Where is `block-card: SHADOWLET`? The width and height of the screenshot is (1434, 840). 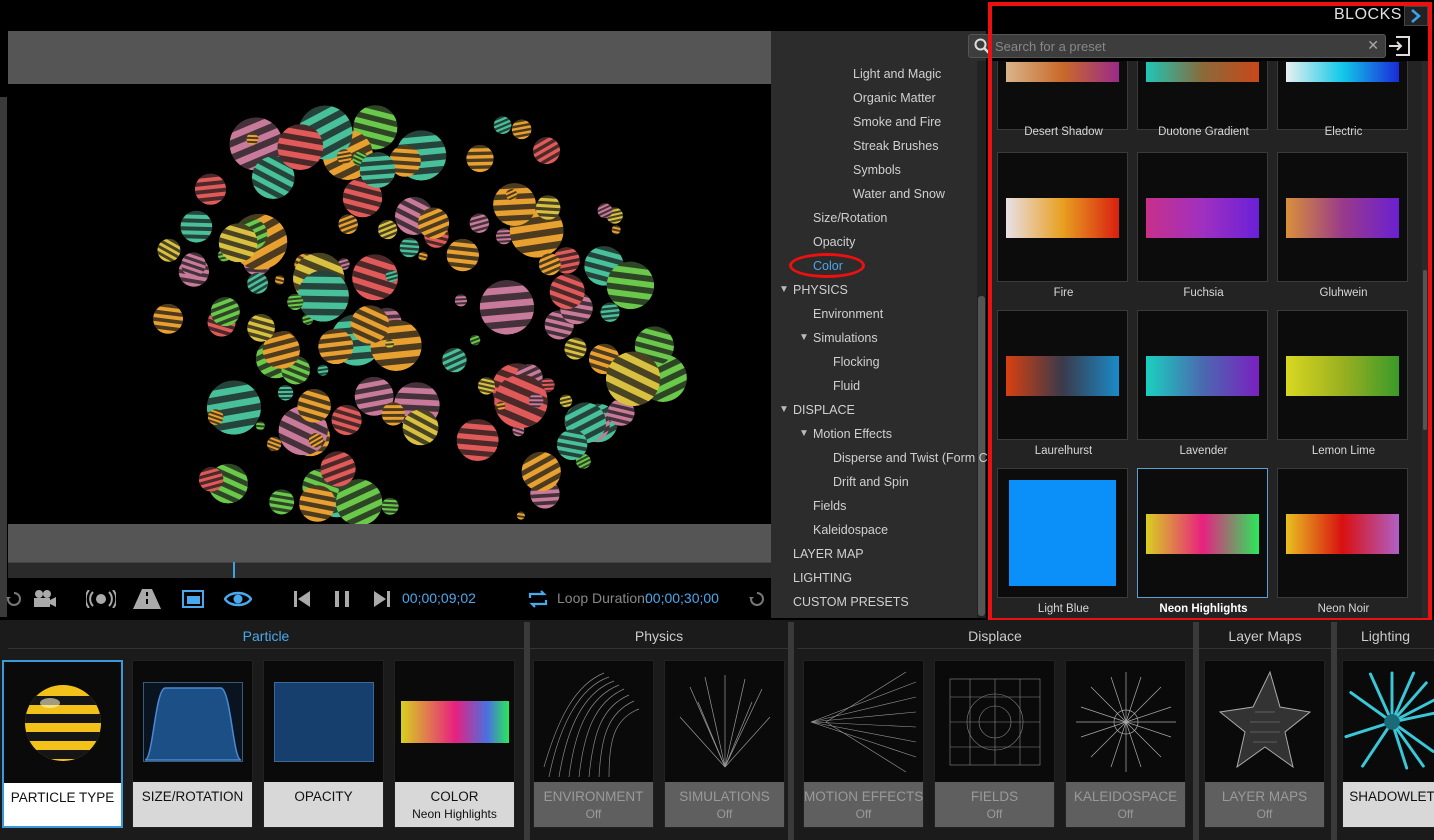 block-card: SHADOWLET is located at coordinates (1388, 744).